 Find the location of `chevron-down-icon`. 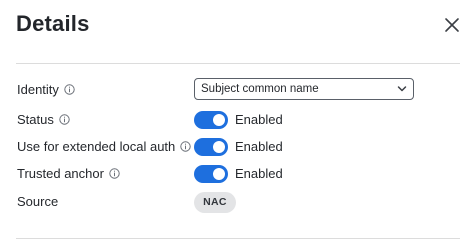

chevron-down-icon is located at coordinates (402, 89).